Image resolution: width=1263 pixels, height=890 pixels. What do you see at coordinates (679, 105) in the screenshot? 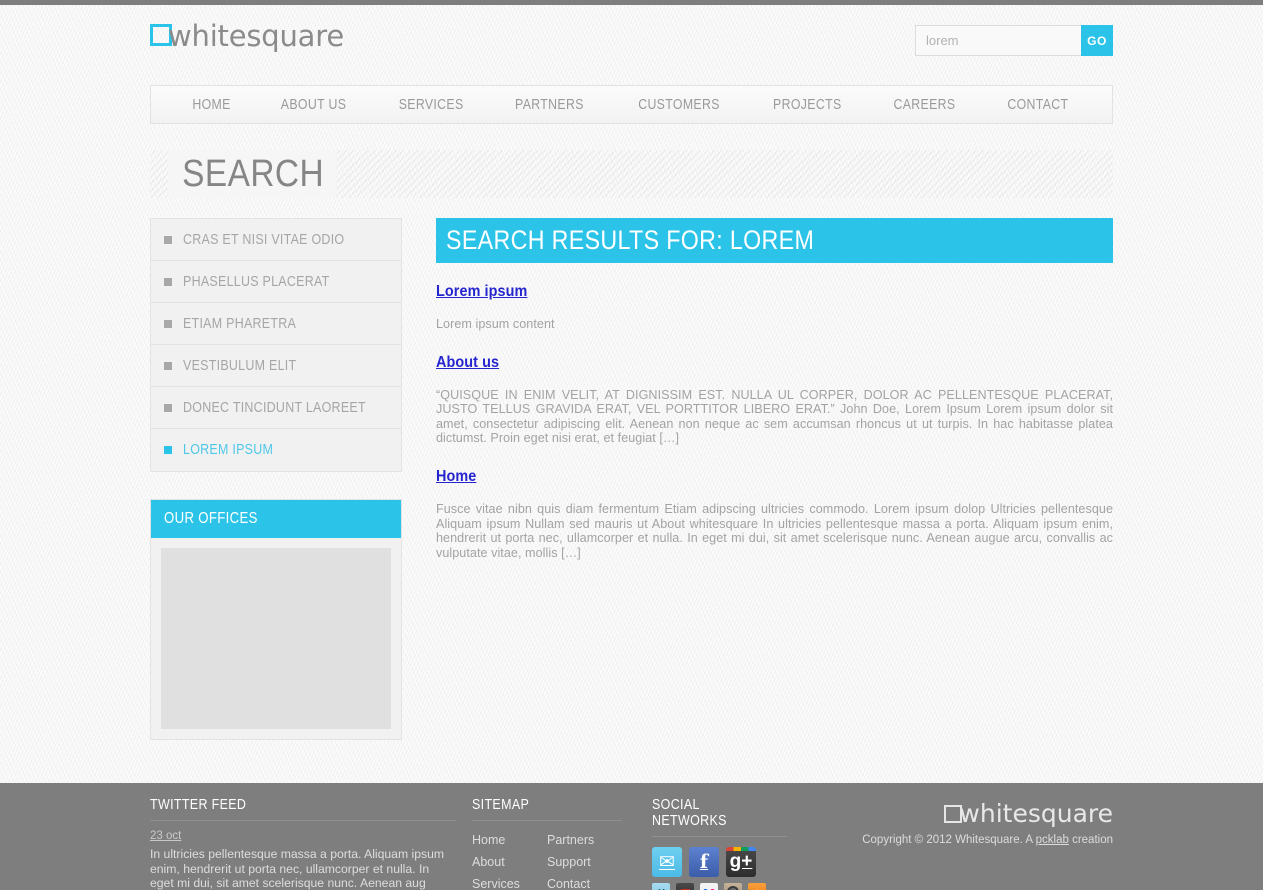
I see `nav-item-customers: CUSTOMERS` at bounding box center [679, 105].